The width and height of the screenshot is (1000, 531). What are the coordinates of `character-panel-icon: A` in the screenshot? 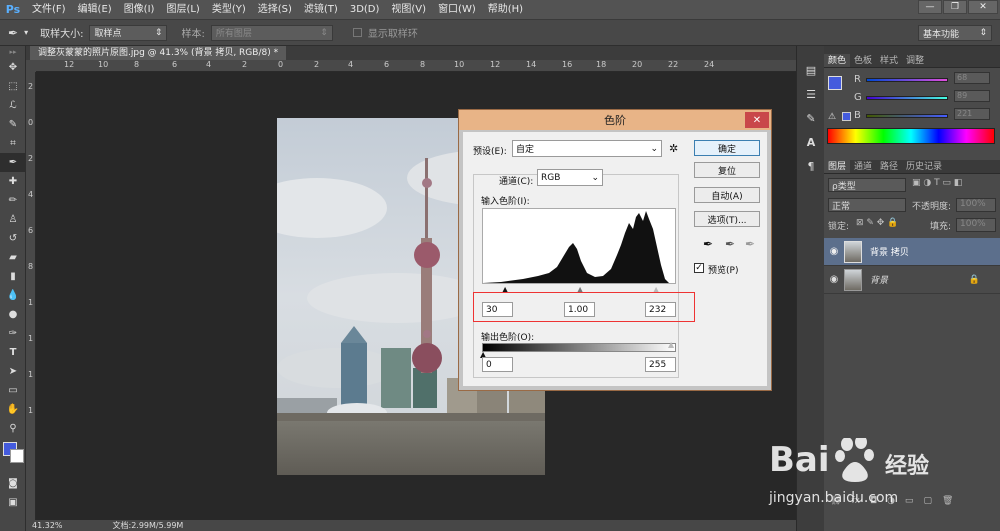 It's located at (811, 142).